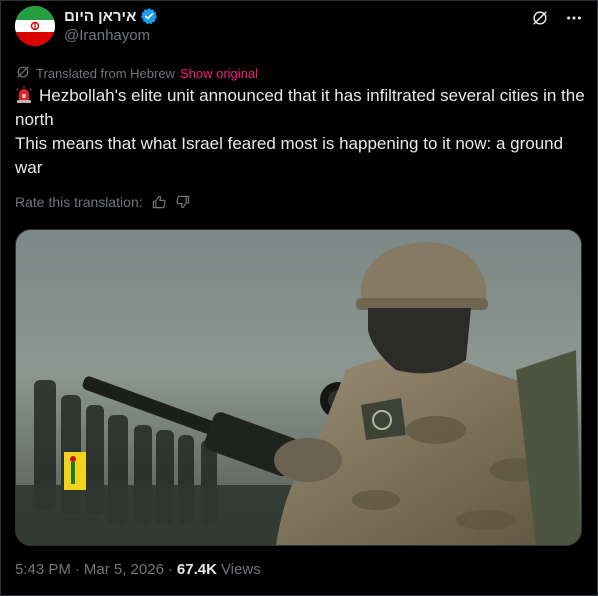  What do you see at coordinates (107, 35) in the screenshot?
I see `author-handle: @Iranhayom` at bounding box center [107, 35].